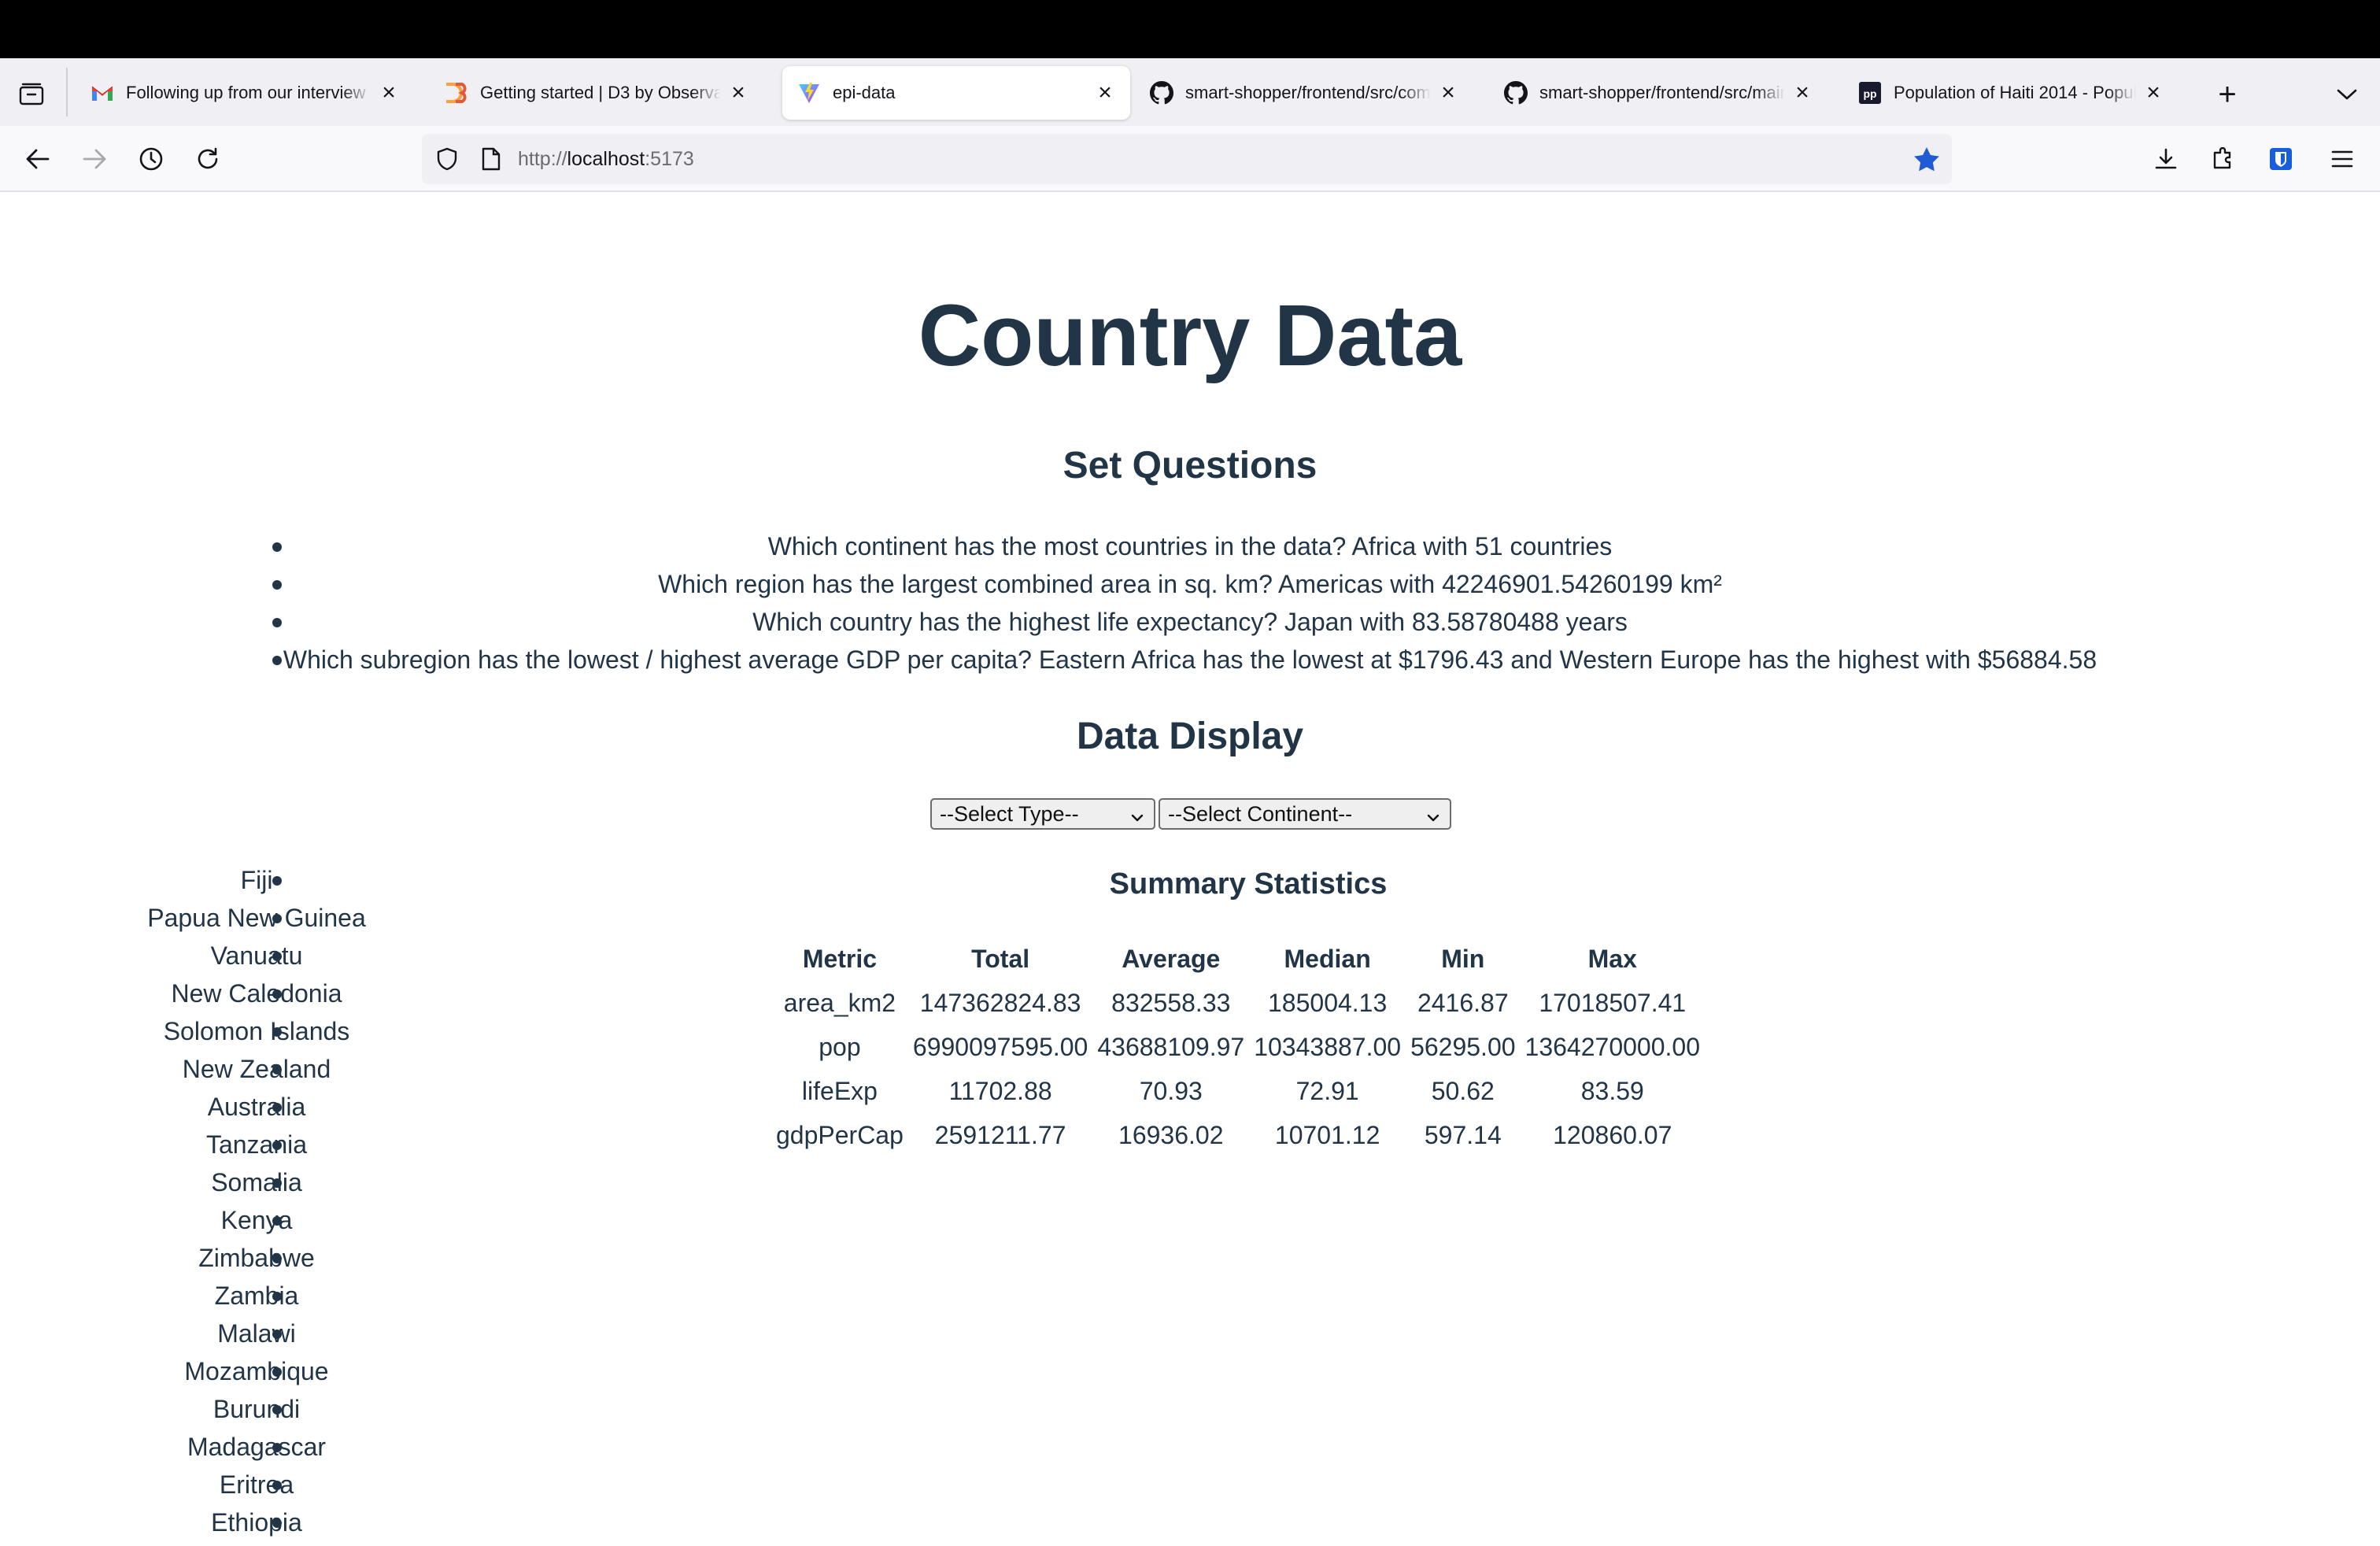 The width and height of the screenshot is (2380, 1546). Describe the element at coordinates (2342, 159) in the screenshot. I see `hamburger-menu-icon` at that location.